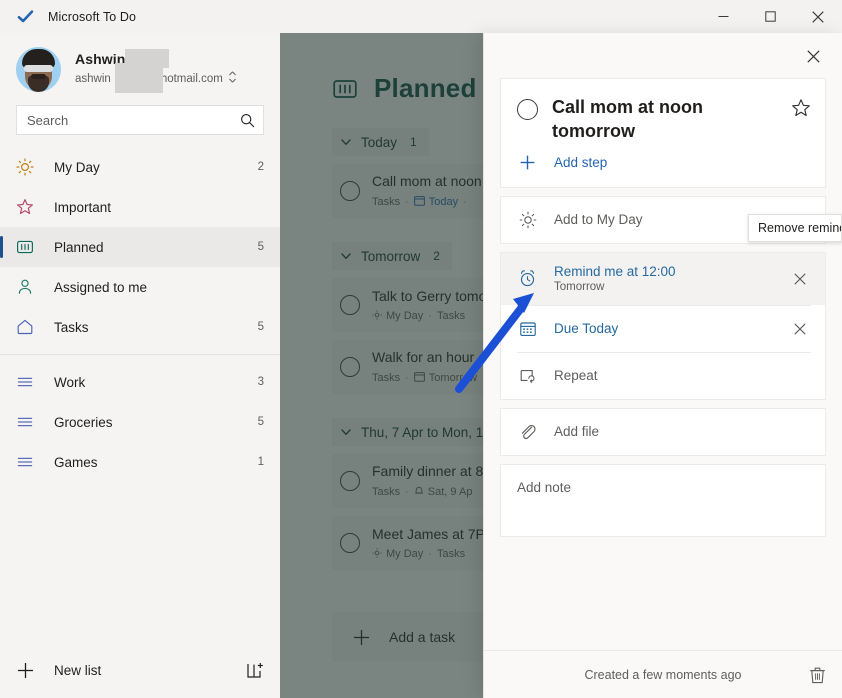 The image size is (842, 698). What do you see at coordinates (79, 247) in the screenshot?
I see `sidebar-item-label: Planned` at bounding box center [79, 247].